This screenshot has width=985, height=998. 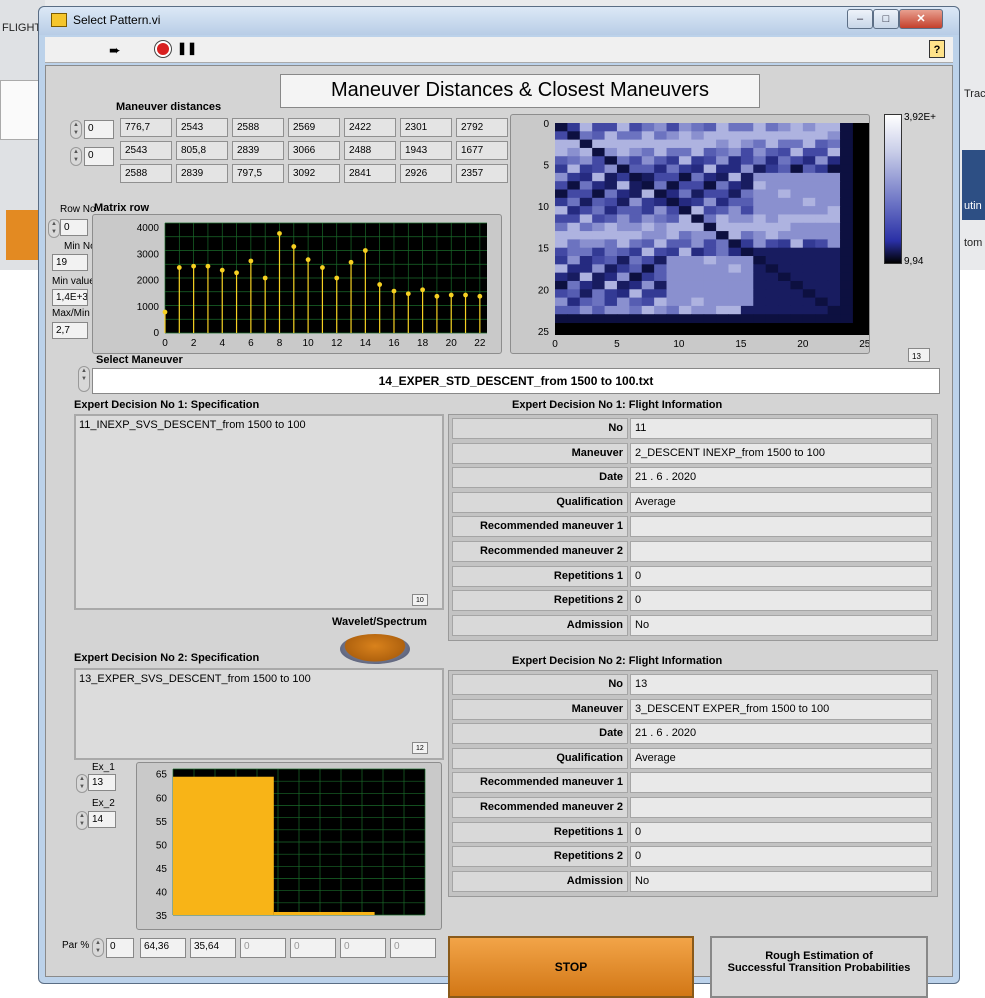 I want to click on col-index-input: 0, so click(x=99, y=156).